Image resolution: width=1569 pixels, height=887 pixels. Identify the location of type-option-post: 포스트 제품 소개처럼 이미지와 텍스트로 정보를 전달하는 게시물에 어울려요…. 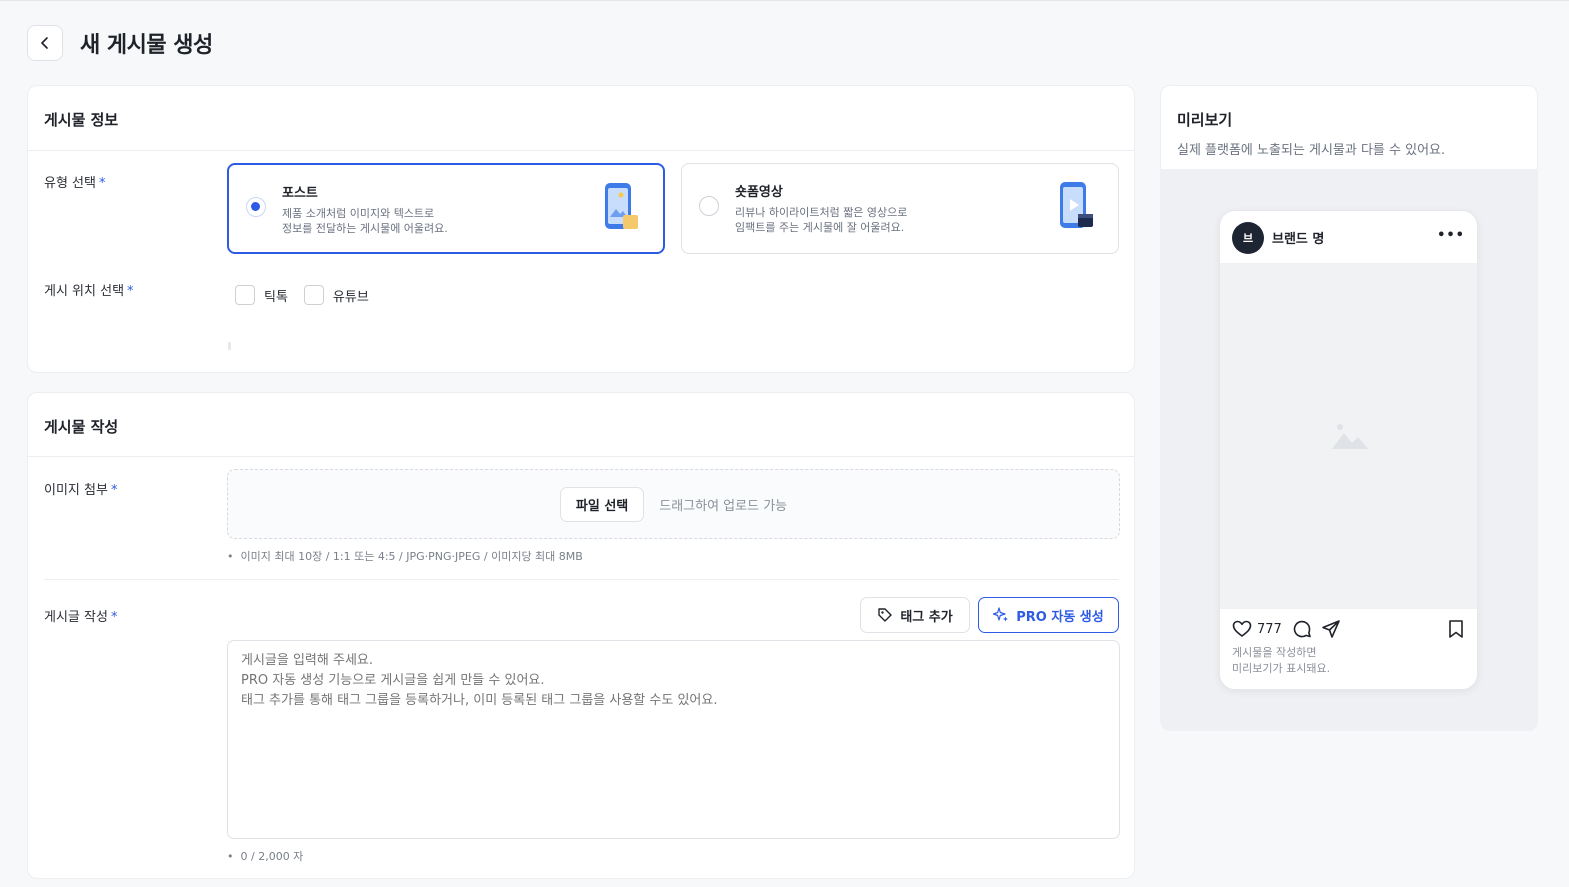
(446, 208).